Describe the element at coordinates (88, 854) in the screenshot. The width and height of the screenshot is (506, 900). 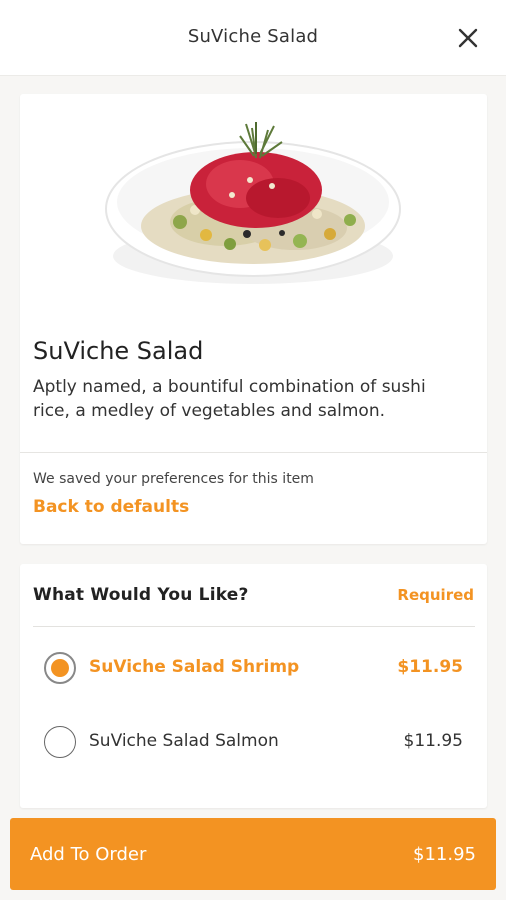
I see `add-to-order-label: Add To Order` at that location.